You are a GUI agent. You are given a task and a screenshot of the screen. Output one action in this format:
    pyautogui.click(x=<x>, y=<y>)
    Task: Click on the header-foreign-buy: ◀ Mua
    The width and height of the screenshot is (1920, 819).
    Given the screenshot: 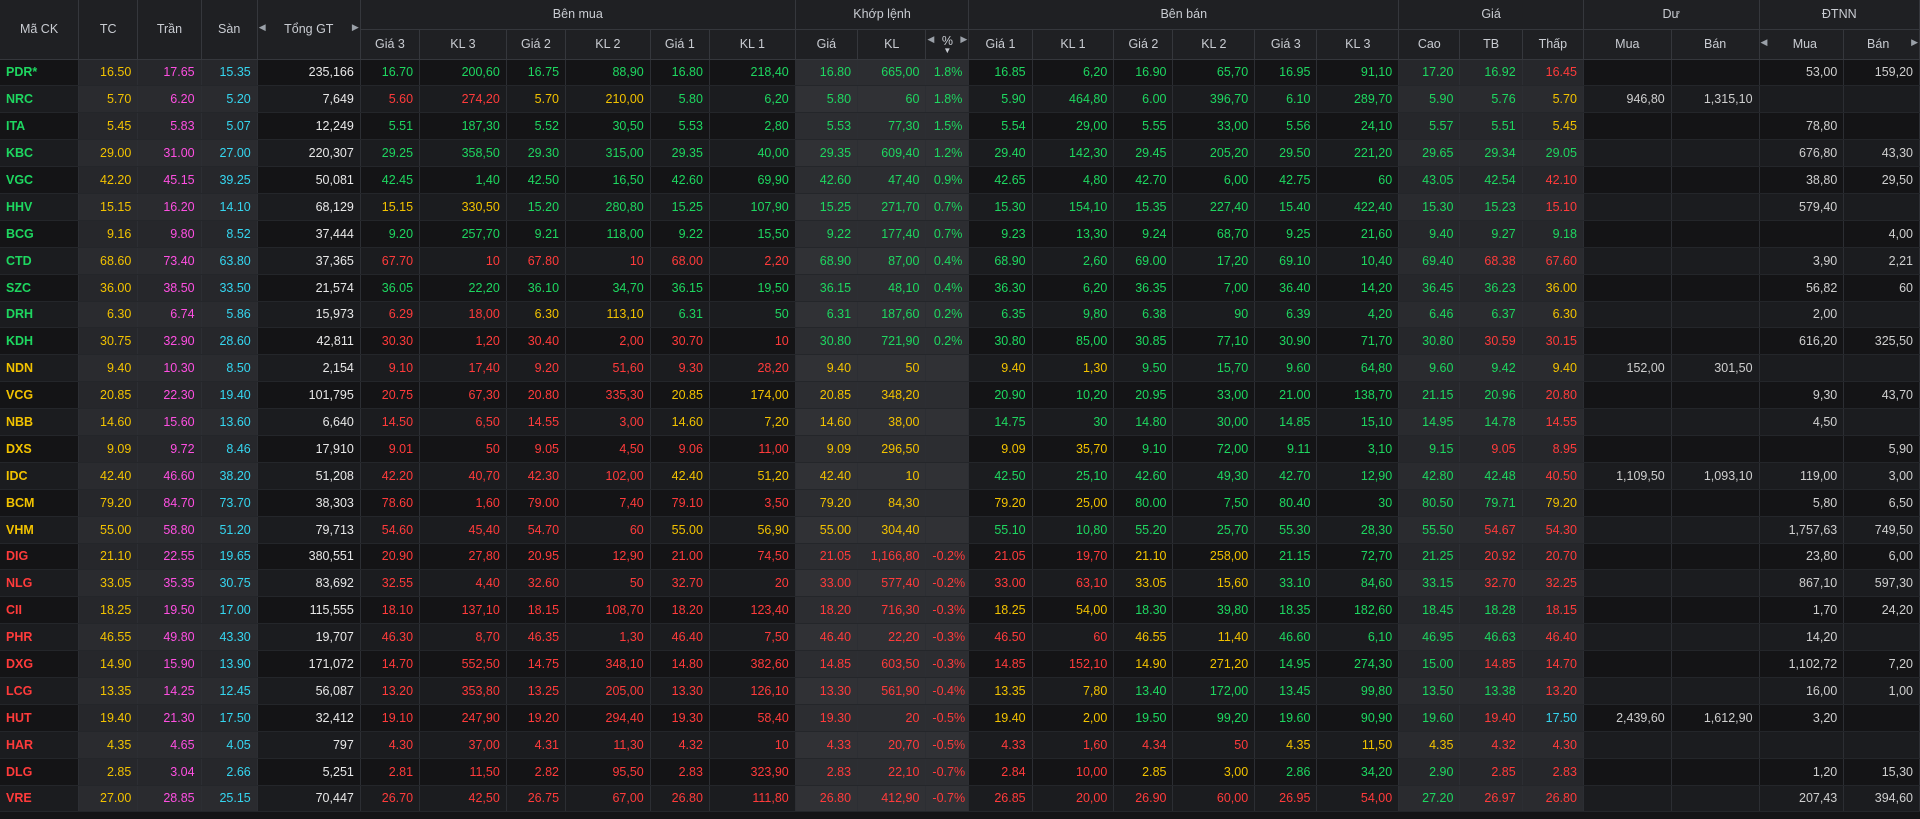 What is the action you would take?
    pyautogui.click(x=1802, y=44)
    